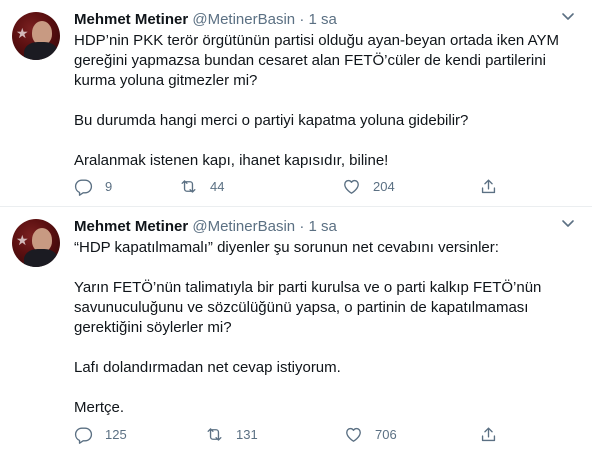  What do you see at coordinates (384, 186) in the screenshot?
I see `like-count: 204` at bounding box center [384, 186].